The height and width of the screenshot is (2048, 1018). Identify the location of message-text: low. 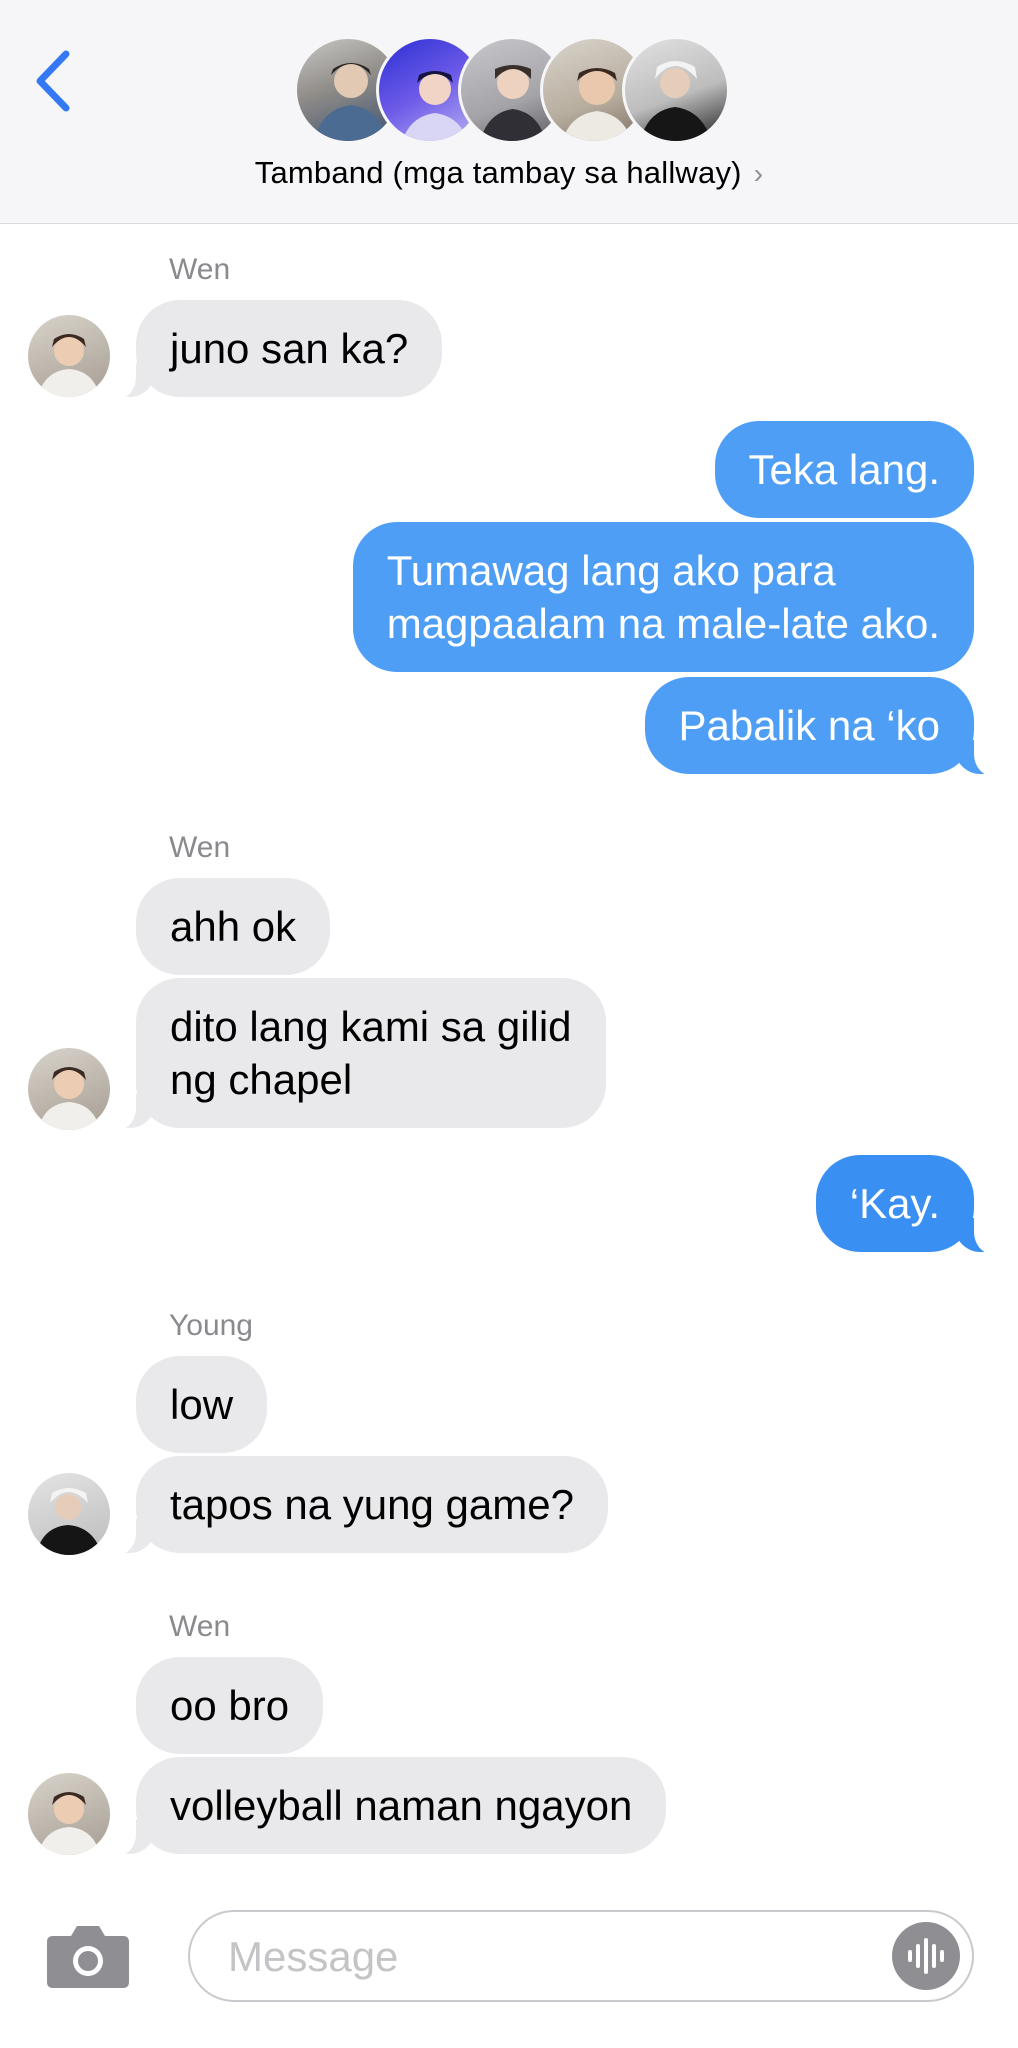
(202, 1404).